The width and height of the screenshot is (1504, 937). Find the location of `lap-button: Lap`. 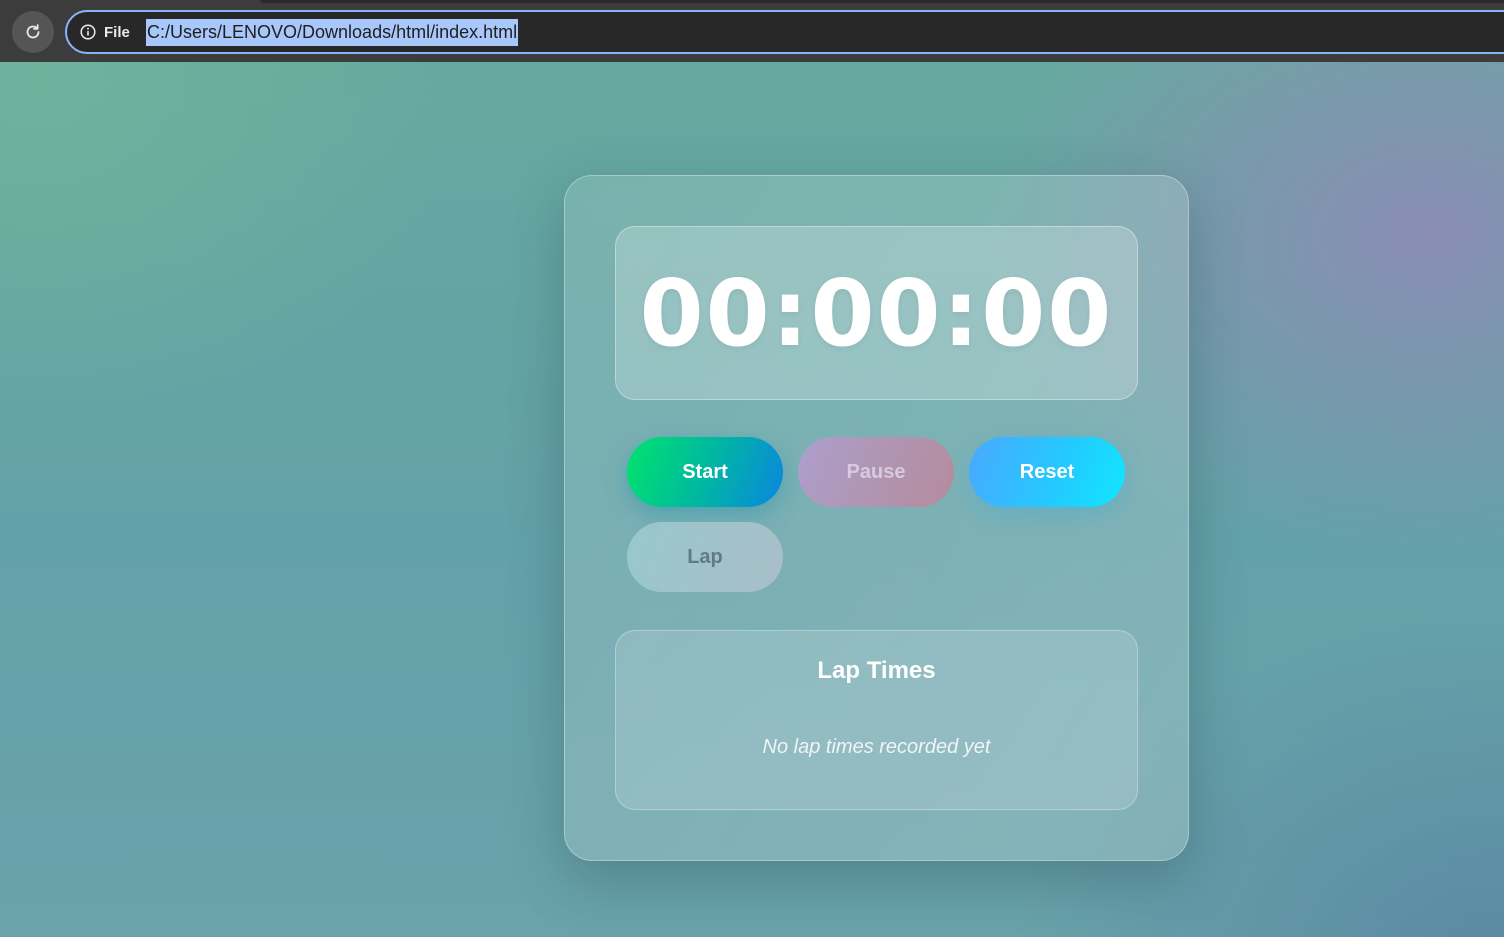

lap-button: Lap is located at coordinates (705, 557).